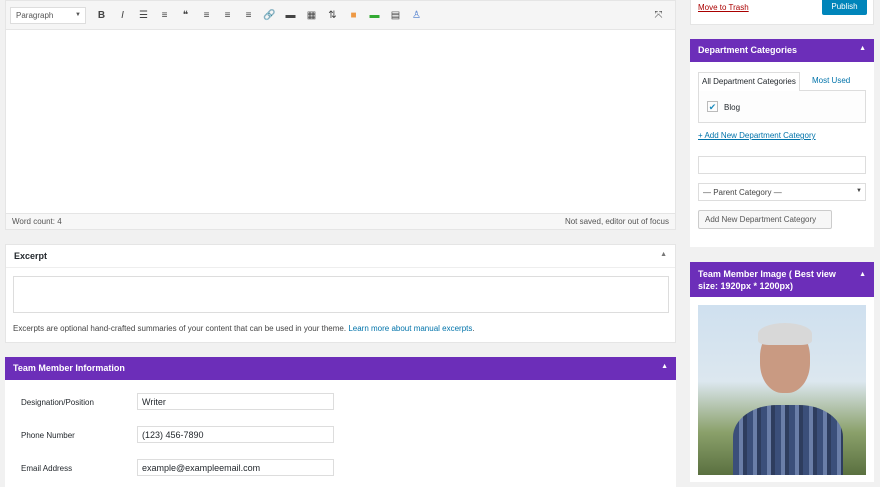 This screenshot has height=487, width=880. What do you see at coordinates (765, 219) in the screenshot?
I see `add-category-button: Add New Department Category` at bounding box center [765, 219].